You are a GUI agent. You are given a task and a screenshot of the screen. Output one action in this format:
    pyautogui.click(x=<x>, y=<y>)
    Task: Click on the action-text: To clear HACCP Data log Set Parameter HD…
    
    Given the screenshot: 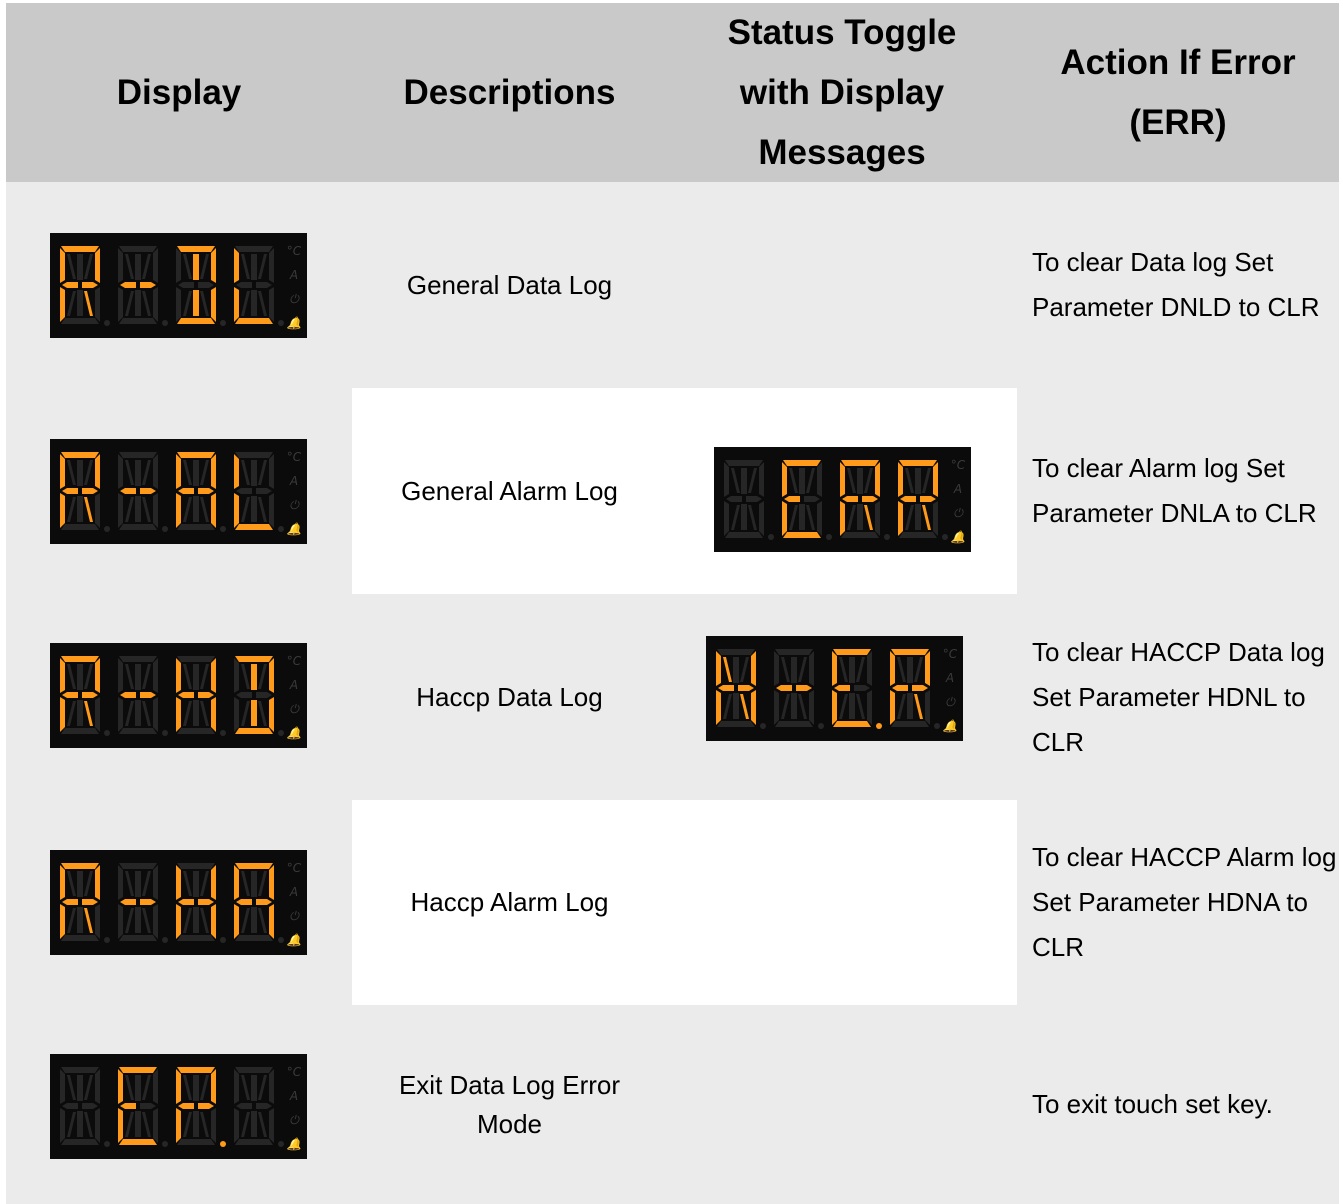 What is the action you would take?
    pyautogui.click(x=1178, y=696)
    